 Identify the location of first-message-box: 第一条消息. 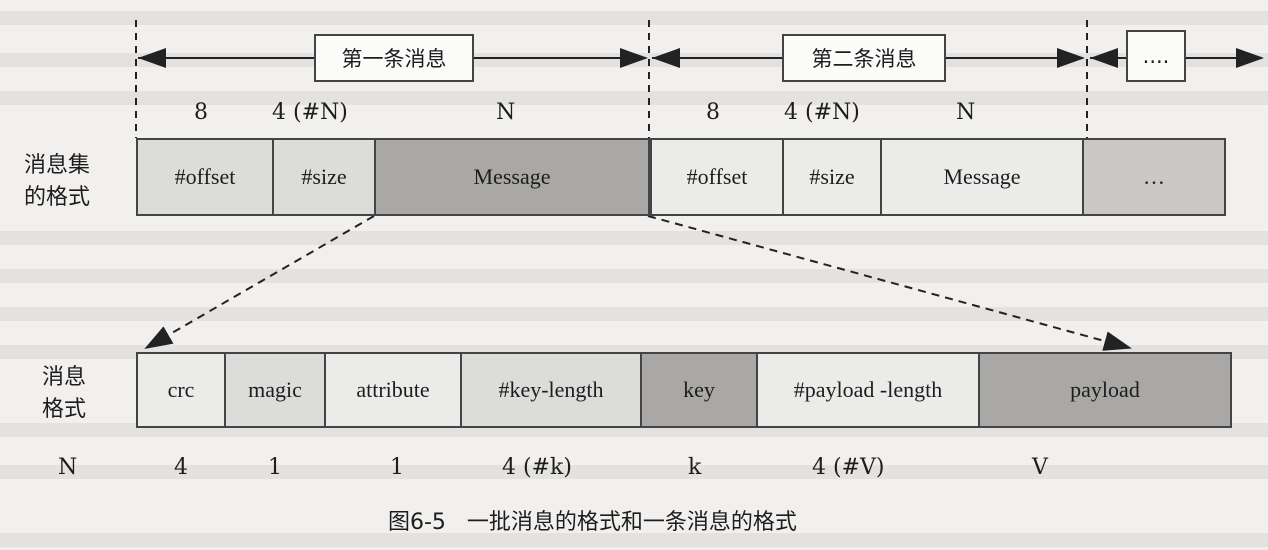
(394, 58).